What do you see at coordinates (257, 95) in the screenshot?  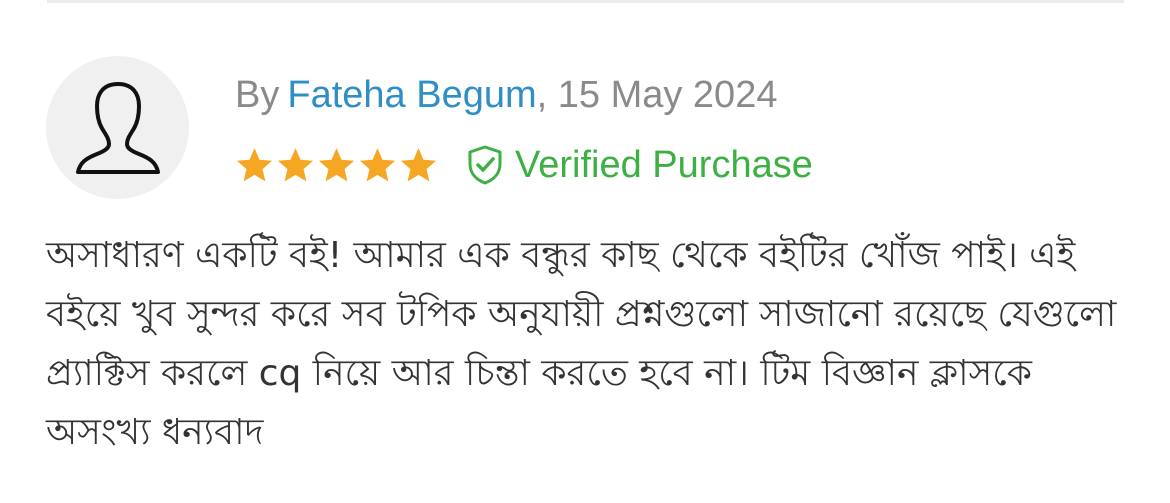 I see `by-label: By` at bounding box center [257, 95].